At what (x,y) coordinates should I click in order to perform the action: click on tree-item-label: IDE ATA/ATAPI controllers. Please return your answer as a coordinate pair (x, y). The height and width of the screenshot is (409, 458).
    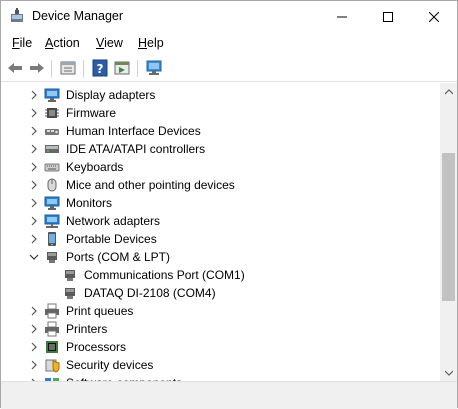
    Looking at the image, I should click on (136, 149).